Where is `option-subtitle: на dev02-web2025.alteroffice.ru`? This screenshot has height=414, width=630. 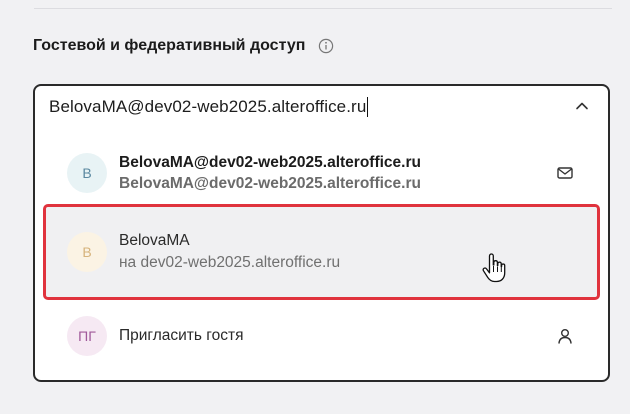 option-subtitle: на dev02-web2025.alteroffice.ru is located at coordinates (230, 262).